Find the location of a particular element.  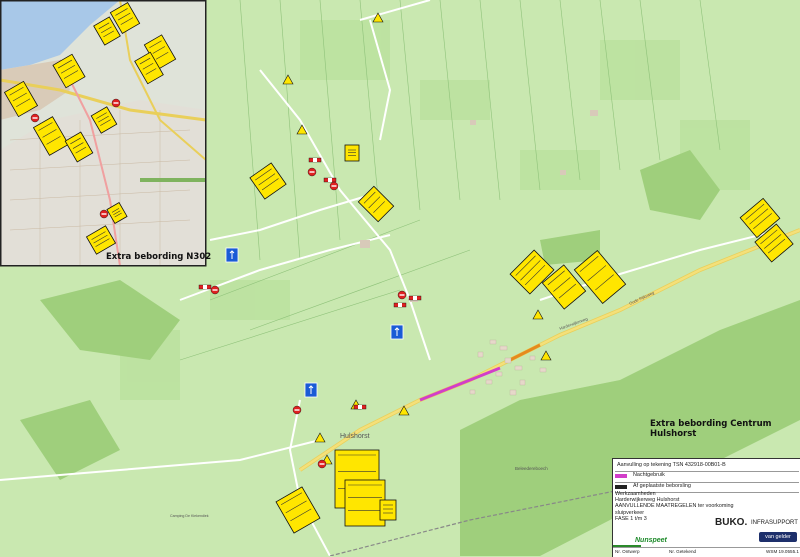

no-entry-1-bar is located at coordinates (312, 172).